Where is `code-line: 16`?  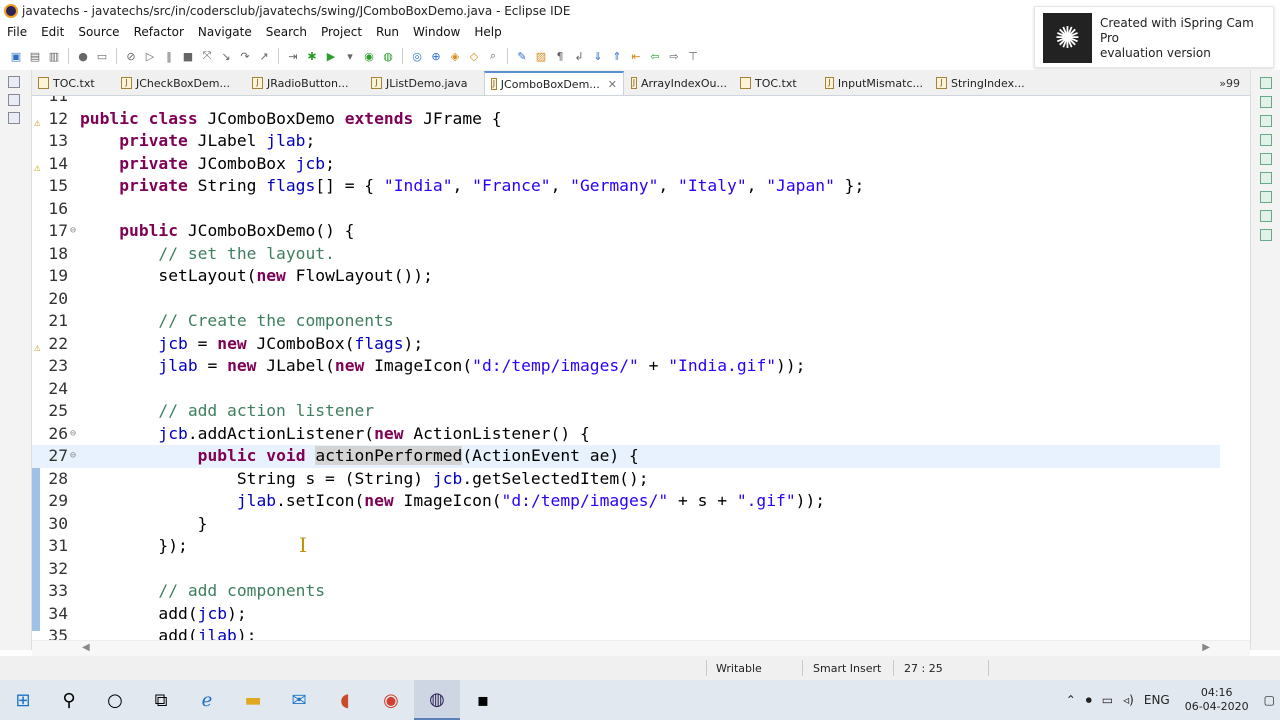
code-line: 16 is located at coordinates (626, 209).